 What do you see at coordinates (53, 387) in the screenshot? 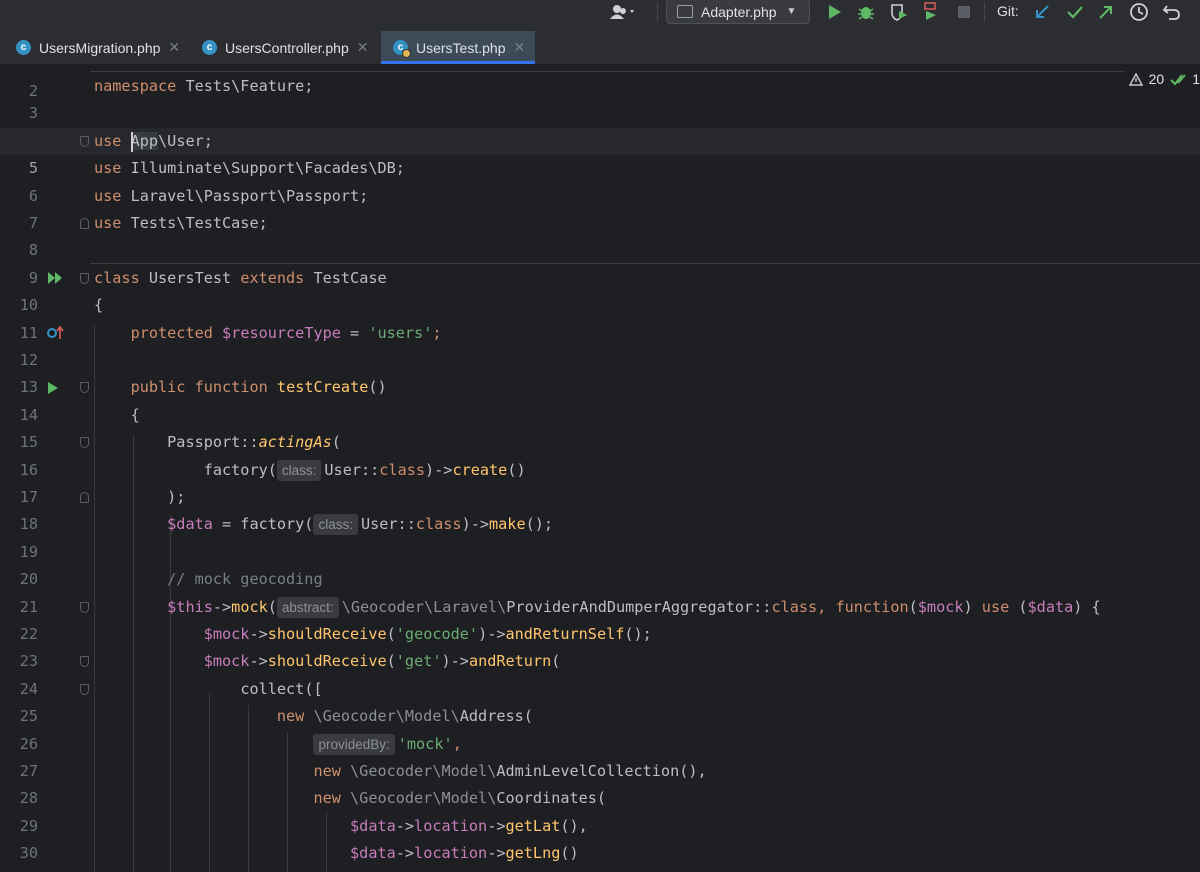
I see `run-test-icon` at bounding box center [53, 387].